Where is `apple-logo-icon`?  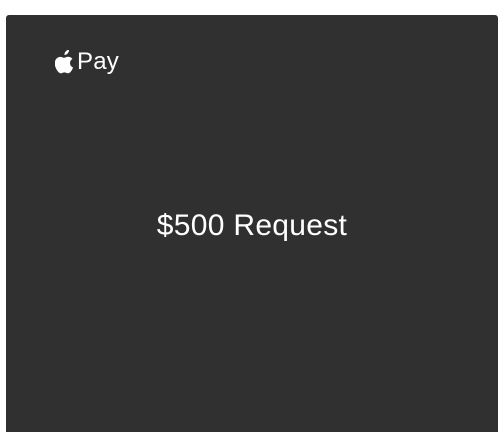
apple-logo-icon is located at coordinates (64, 62).